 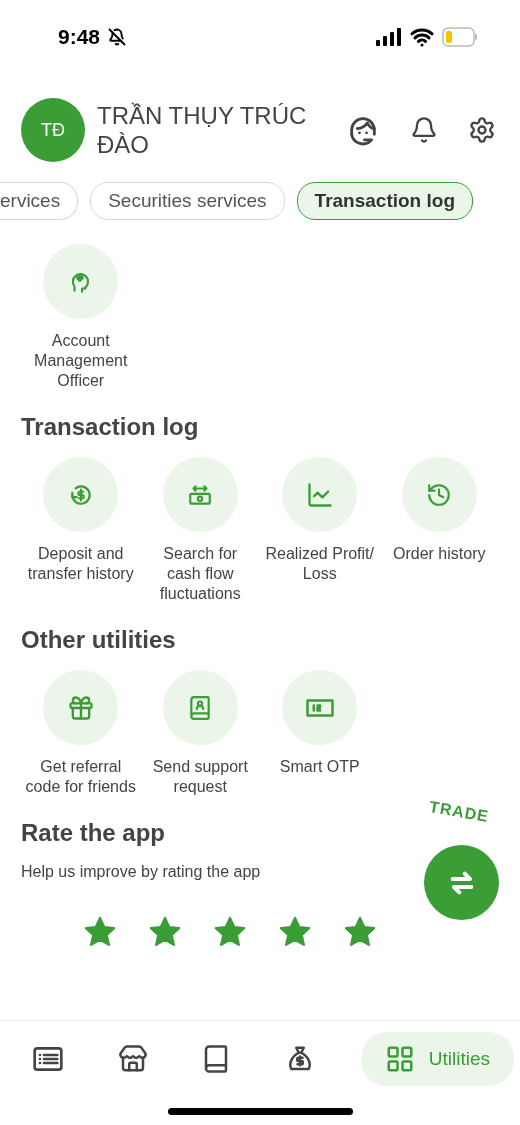 What do you see at coordinates (141, 872) in the screenshot?
I see `rating-prompt: Help us improve by rating the app` at bounding box center [141, 872].